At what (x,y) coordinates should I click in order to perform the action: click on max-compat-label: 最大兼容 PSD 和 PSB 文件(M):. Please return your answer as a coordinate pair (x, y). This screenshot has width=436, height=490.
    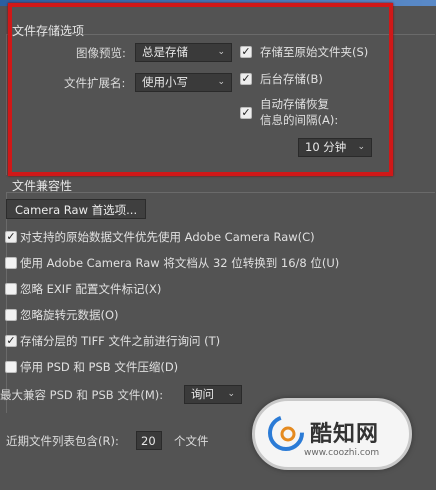
    Looking at the image, I should click on (82, 395).